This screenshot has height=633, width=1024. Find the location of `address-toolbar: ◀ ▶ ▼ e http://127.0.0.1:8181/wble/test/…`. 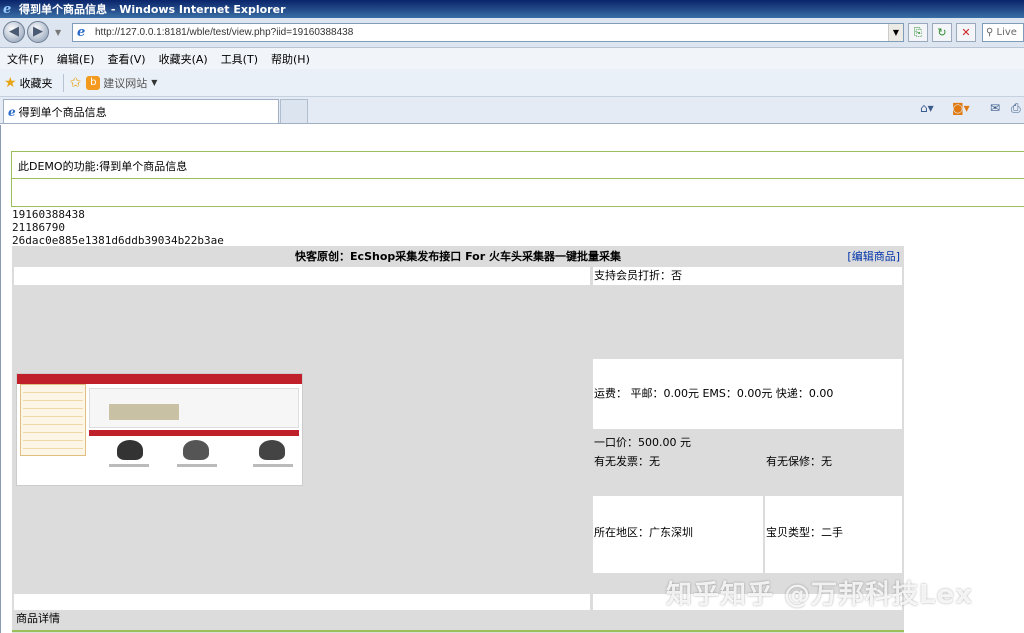

address-toolbar: ◀ ▶ ▼ e http://127.0.0.1:8181/wble/test/… is located at coordinates (512, 33).